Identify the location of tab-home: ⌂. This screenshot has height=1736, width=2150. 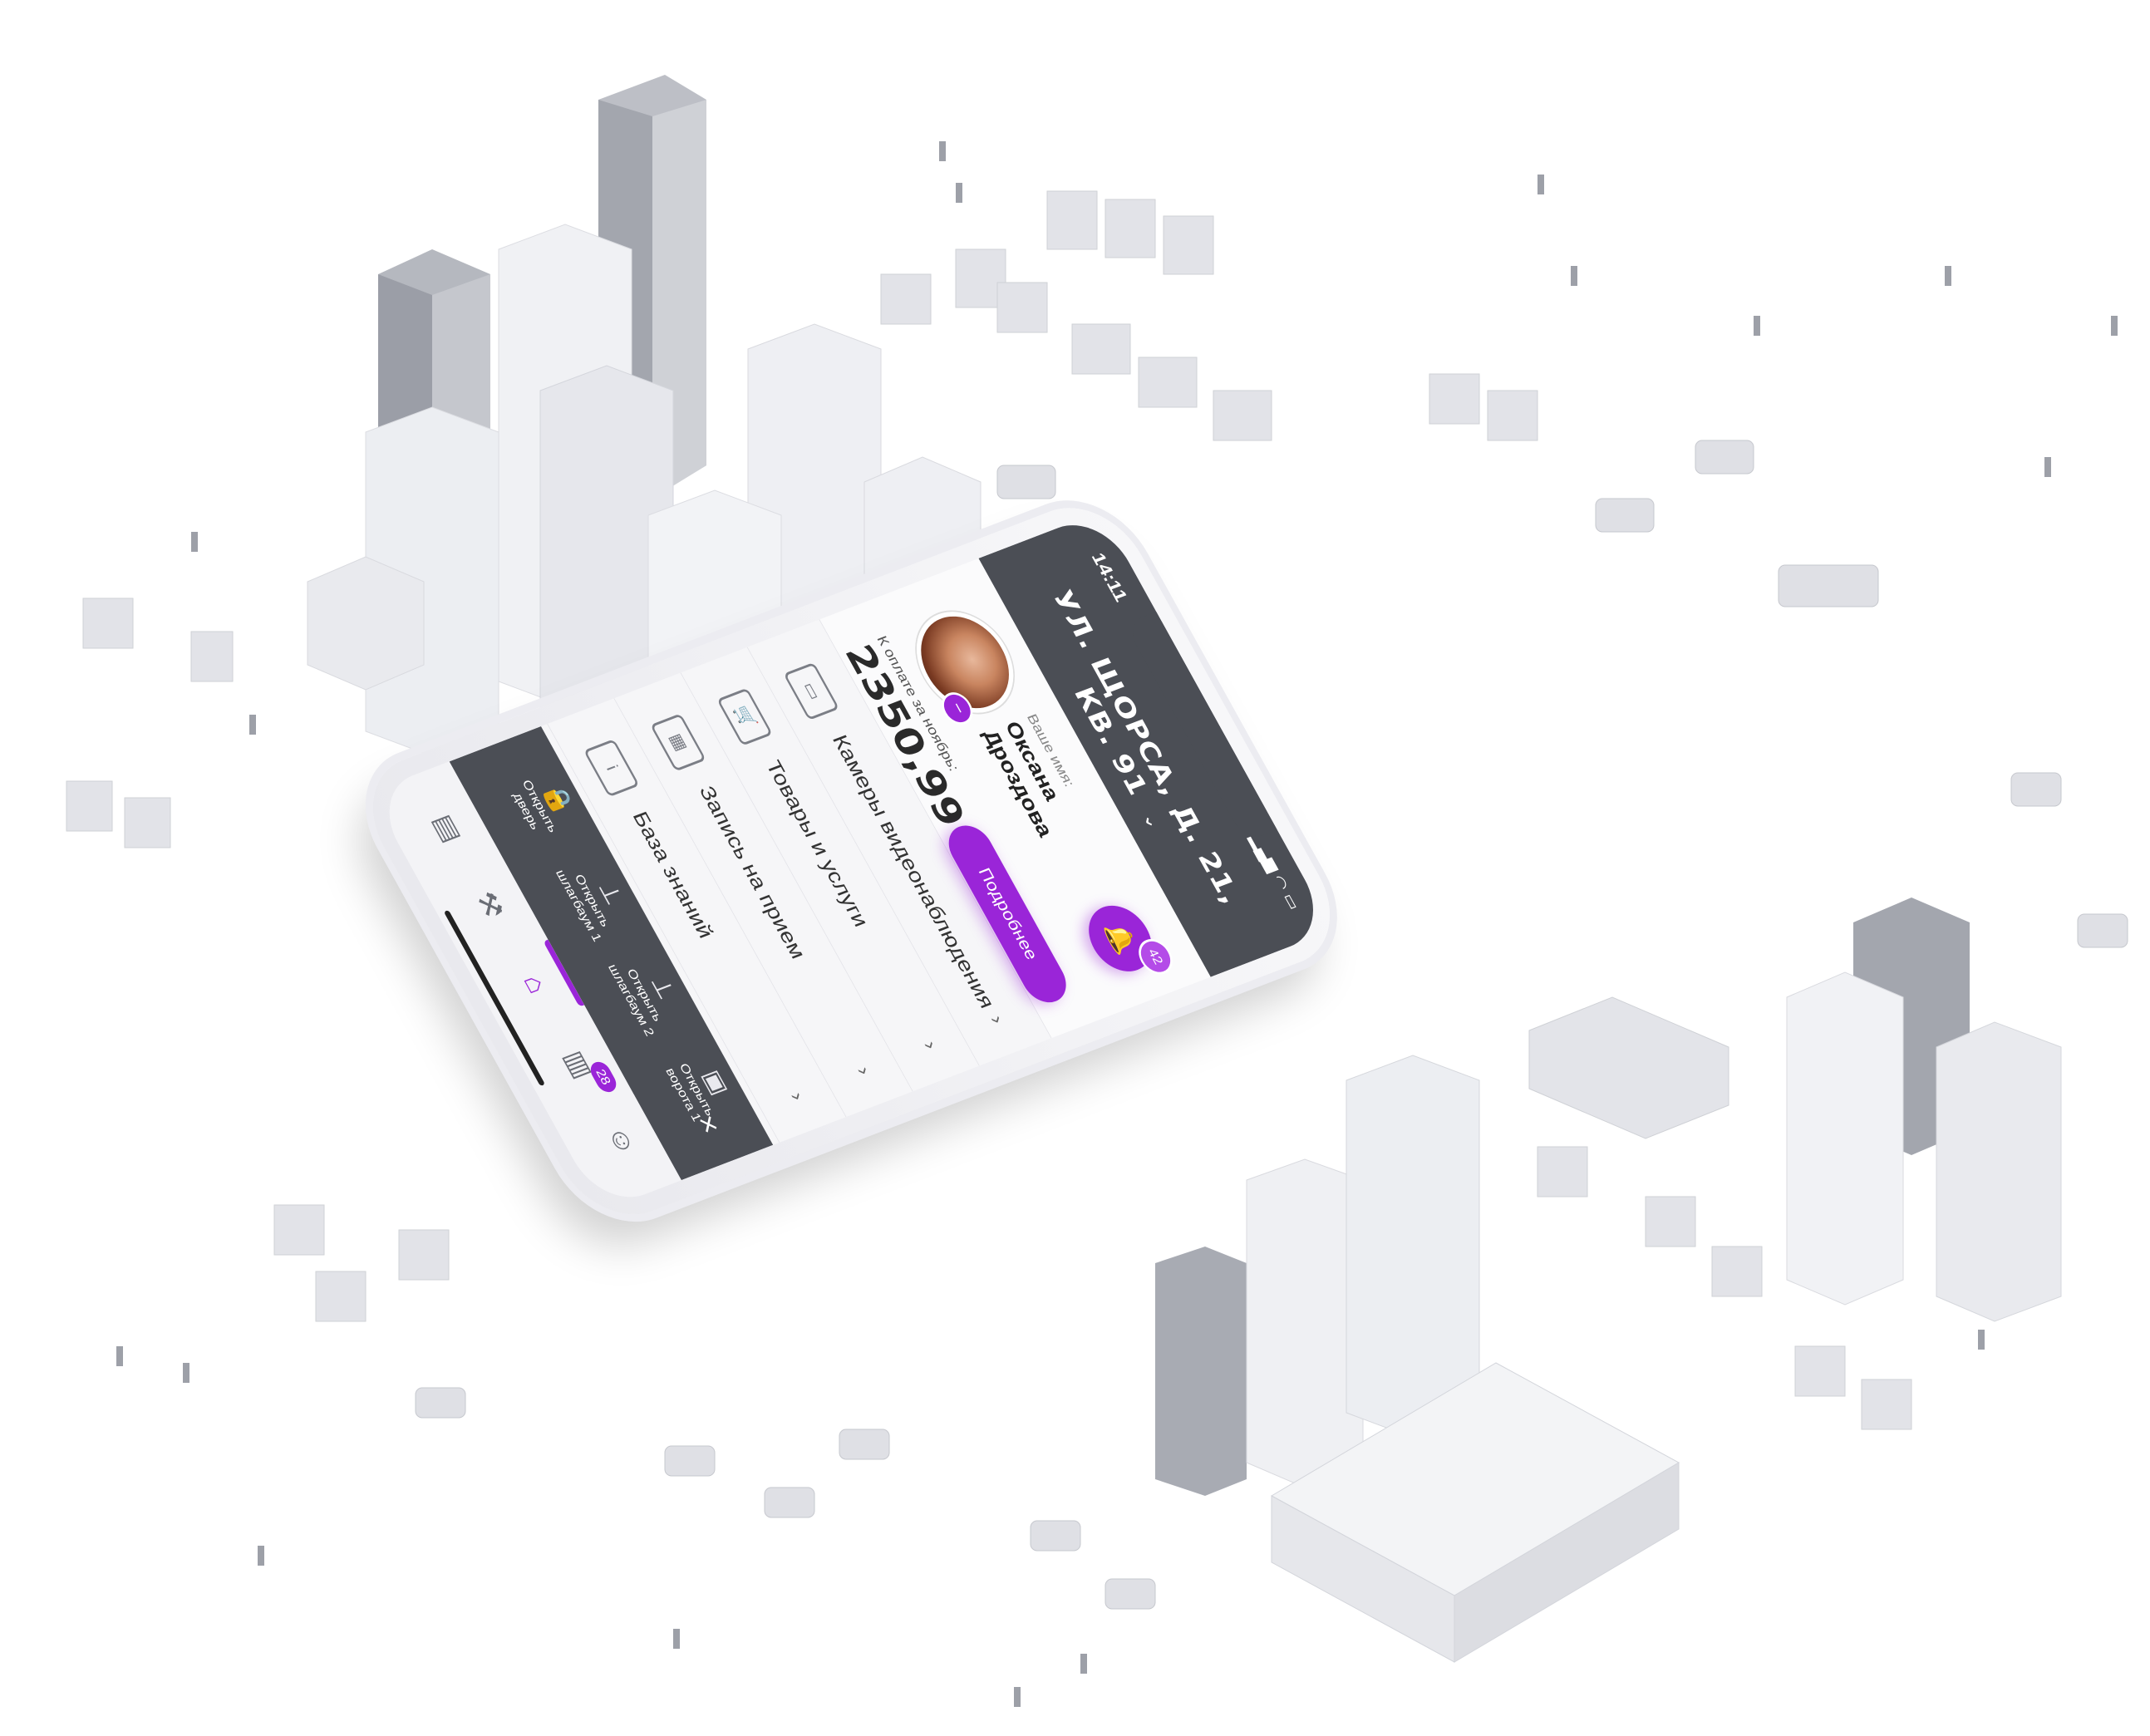
(529, 987).